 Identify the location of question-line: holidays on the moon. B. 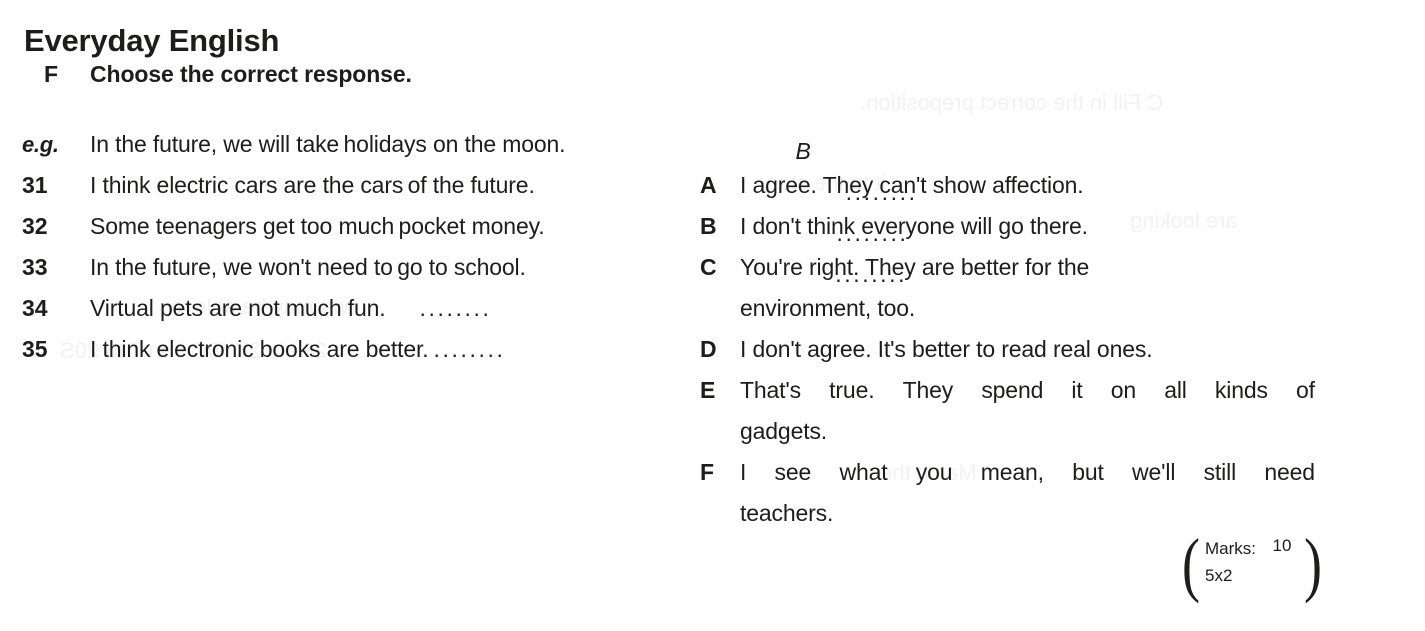
(577, 147).